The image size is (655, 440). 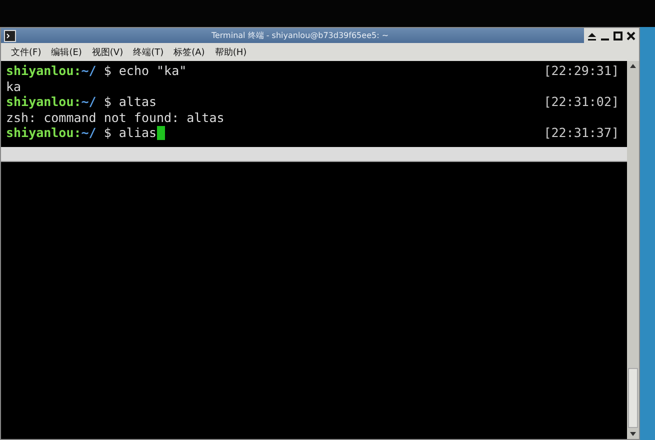 I want to click on output-line: zsh: command not found: altas, so click(x=115, y=117).